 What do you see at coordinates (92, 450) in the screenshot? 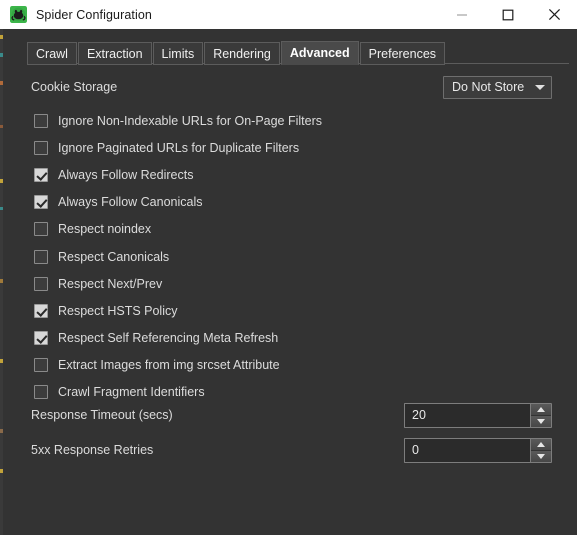
I see `response-retries-label: 5xx Response Retries` at bounding box center [92, 450].